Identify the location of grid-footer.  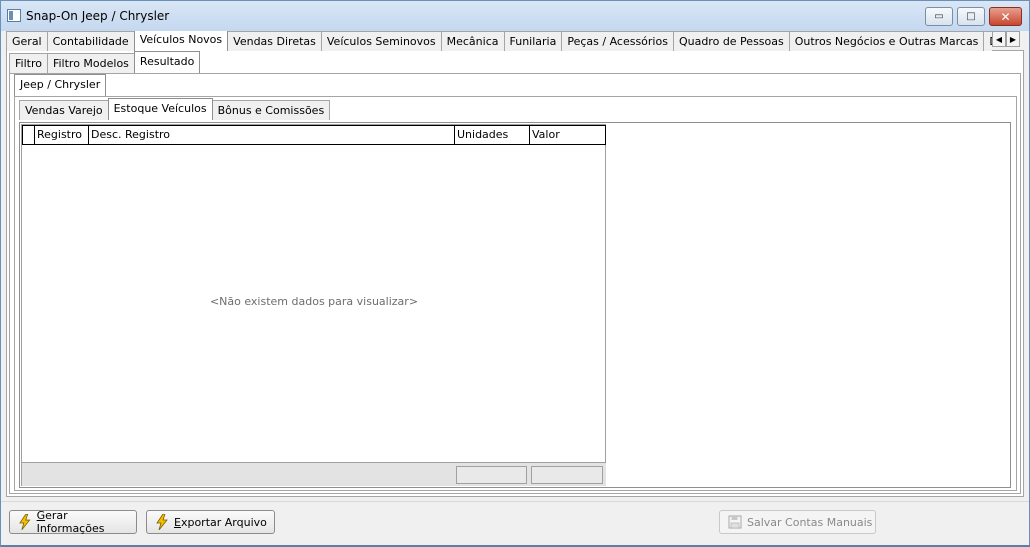
(314, 474).